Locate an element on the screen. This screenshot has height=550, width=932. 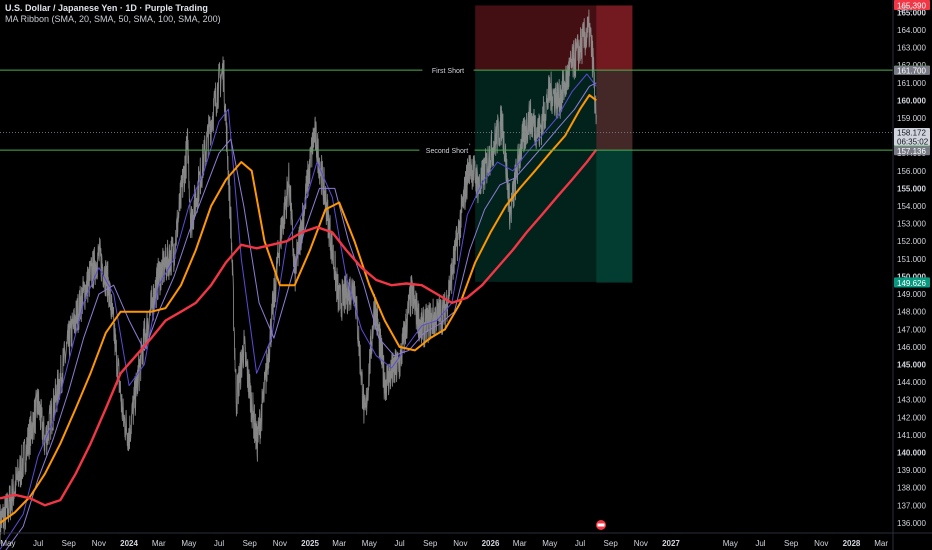
y-tick-label: 147.000 is located at coordinates (911, 329).